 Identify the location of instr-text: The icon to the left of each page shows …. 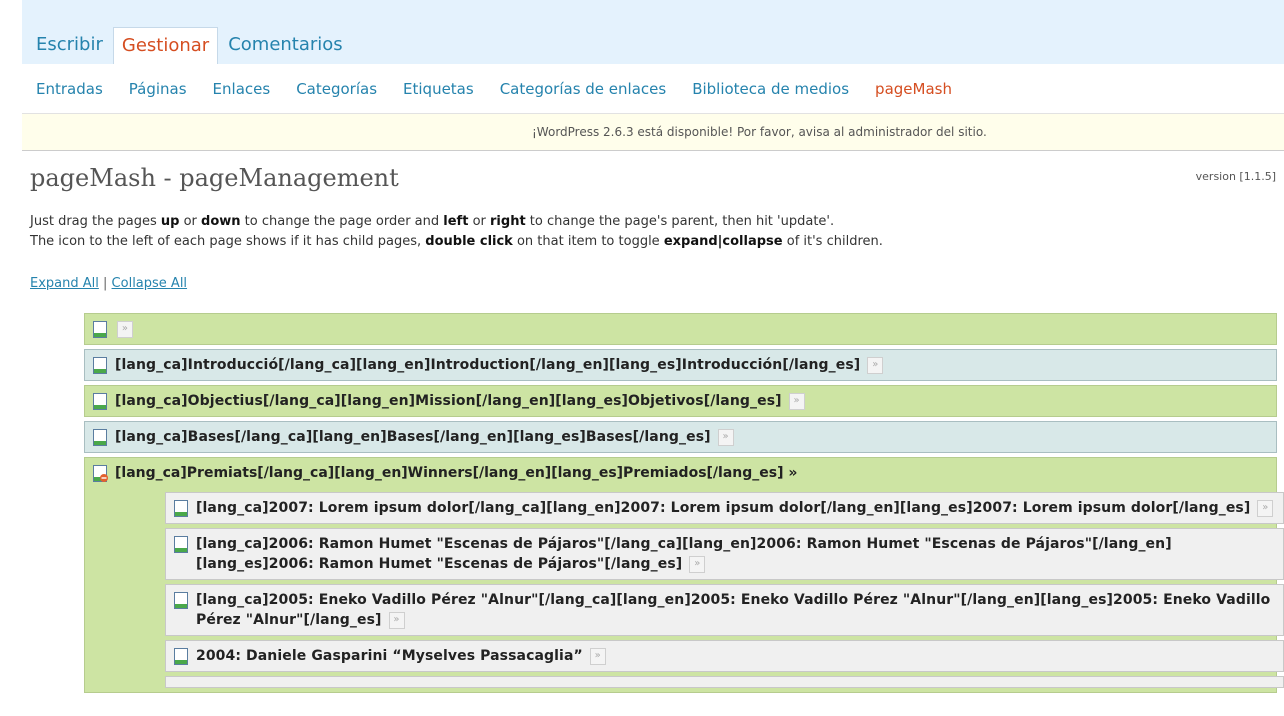
(228, 241).